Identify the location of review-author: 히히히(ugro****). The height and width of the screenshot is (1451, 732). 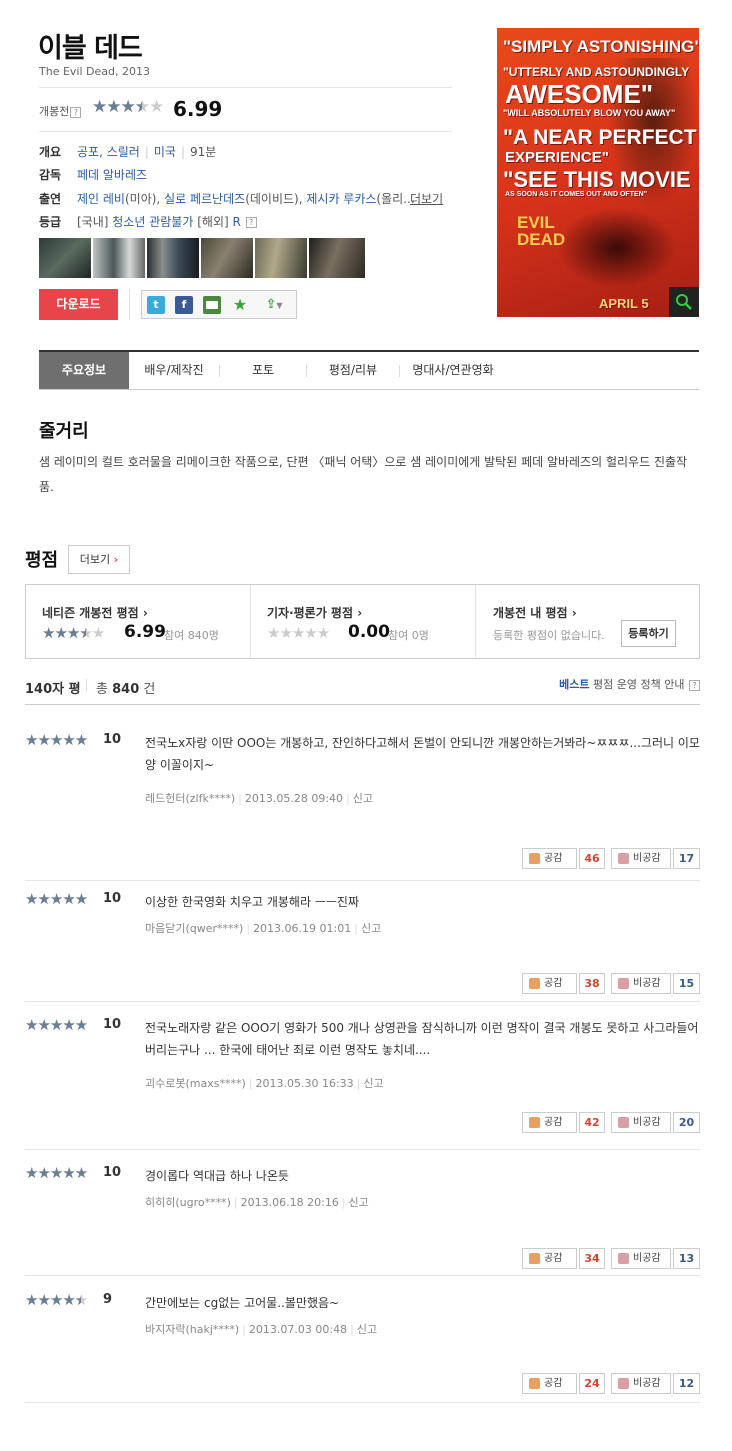
(188, 1202).